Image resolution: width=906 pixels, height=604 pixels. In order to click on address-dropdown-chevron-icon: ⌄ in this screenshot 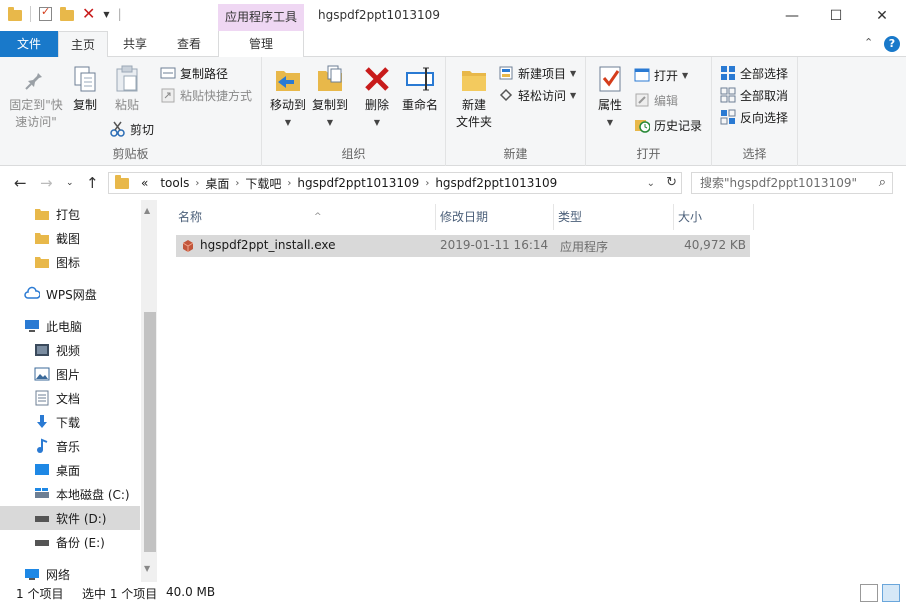, I will do `click(651, 183)`.